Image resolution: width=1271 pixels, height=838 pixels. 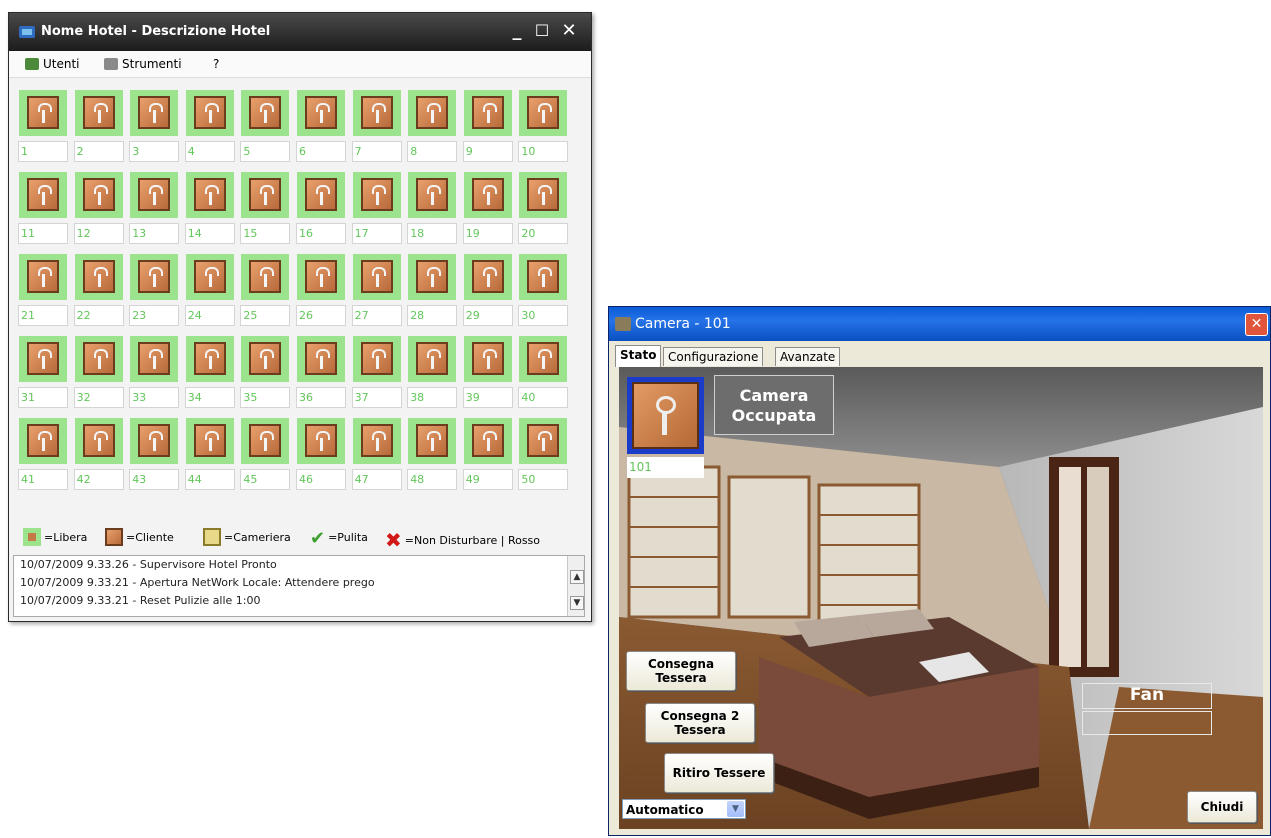 I want to click on room-cell: 14, so click(x=210, y=212).